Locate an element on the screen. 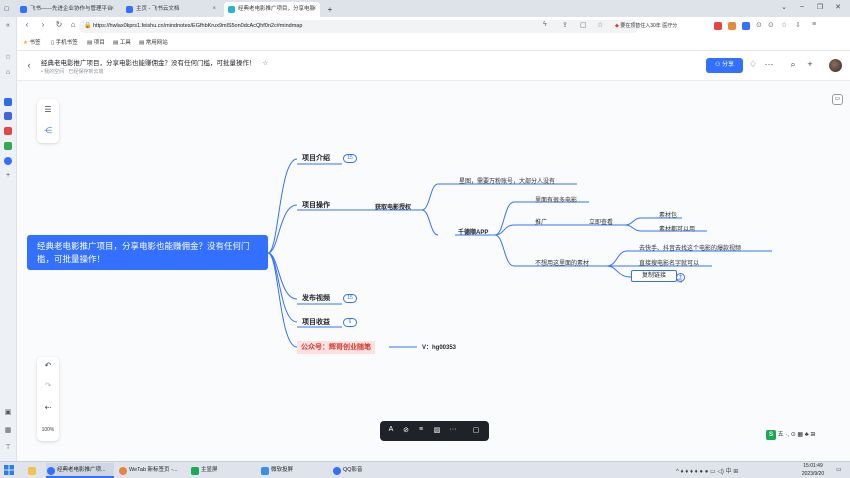 The width and height of the screenshot is (850, 478). node-promote: 推广 is located at coordinates (541, 221).